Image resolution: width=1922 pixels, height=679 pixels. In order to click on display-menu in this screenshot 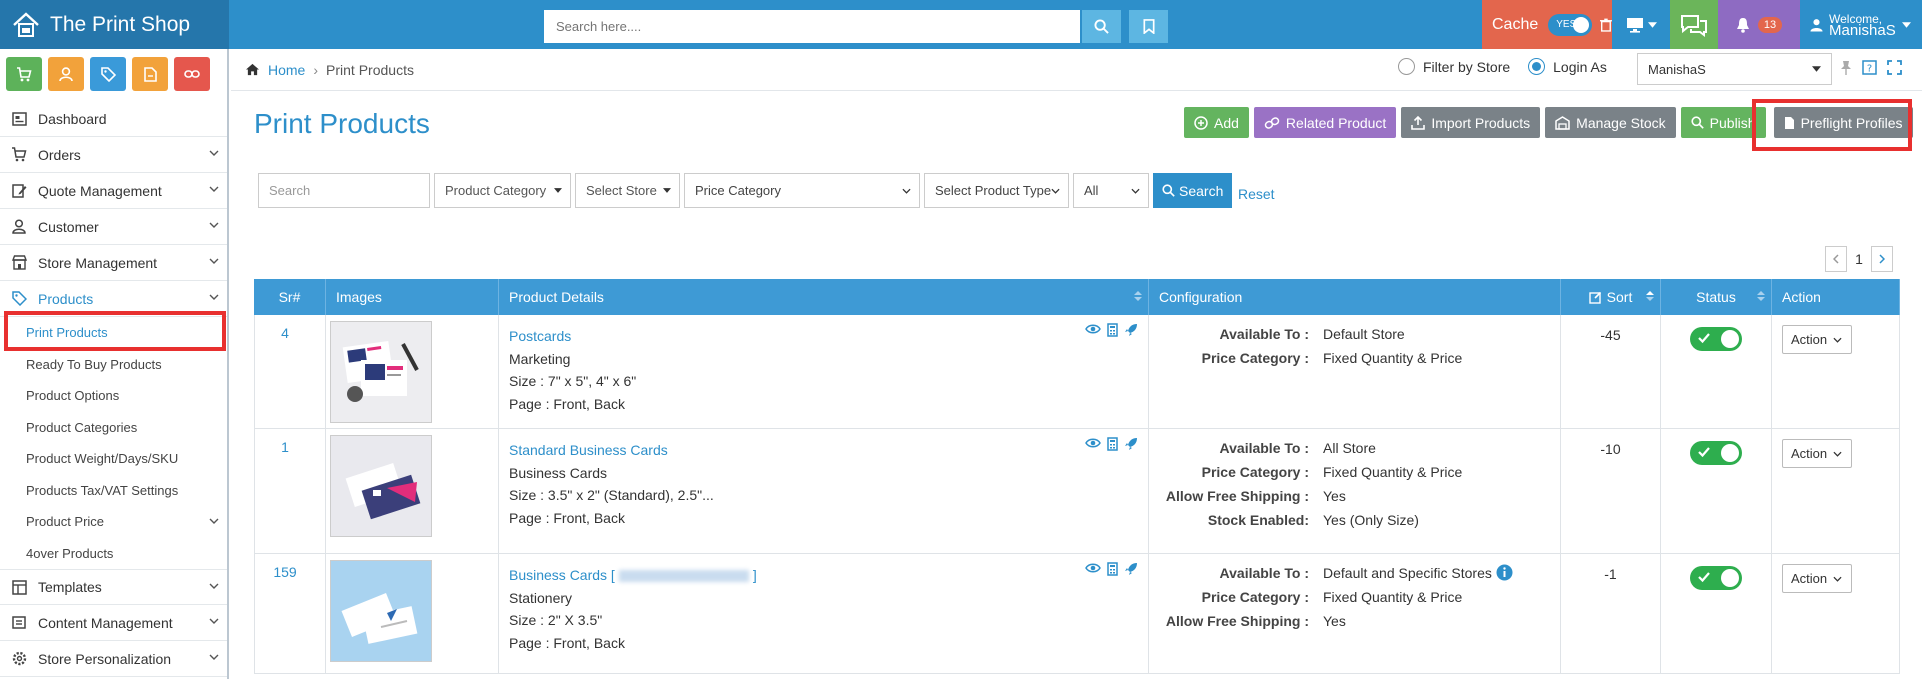, I will do `click(1641, 24)`.